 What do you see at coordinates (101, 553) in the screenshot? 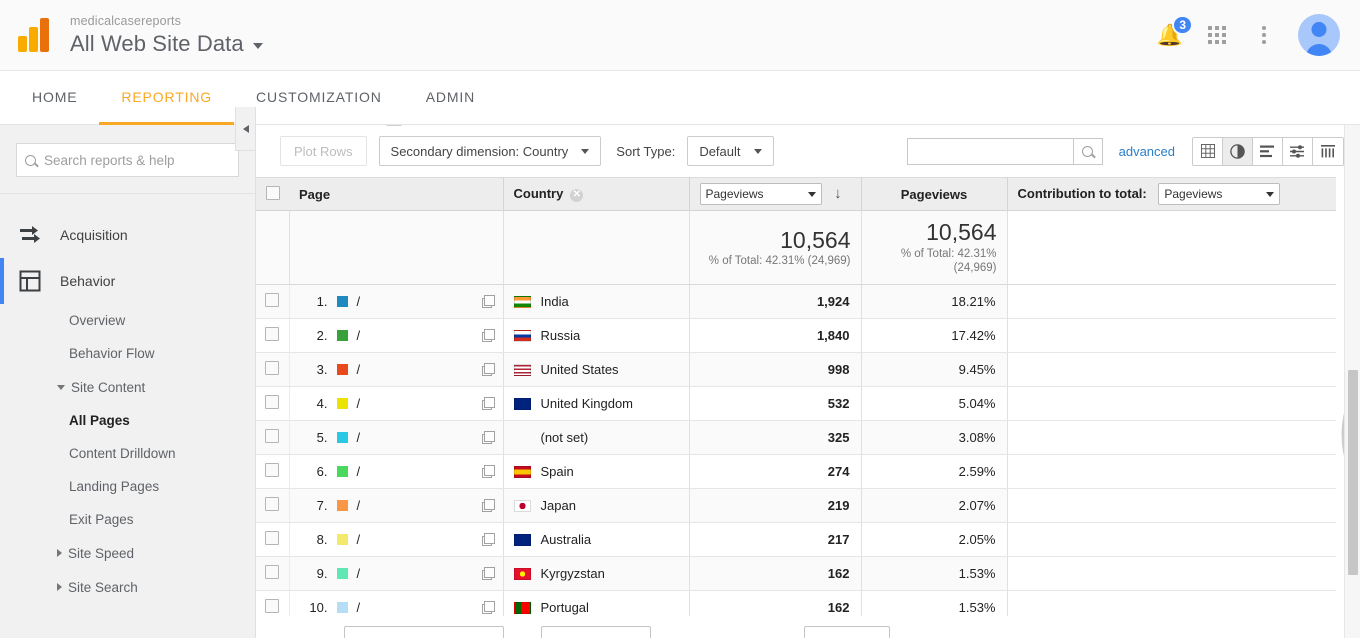
I see `sidebar-group-label: Site Speed` at bounding box center [101, 553].